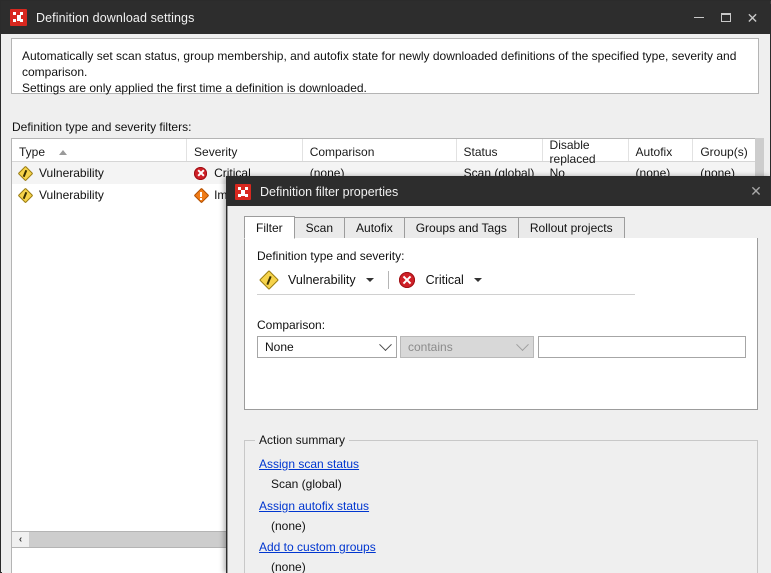 The height and width of the screenshot is (573, 771). What do you see at coordinates (102, 127) in the screenshot?
I see `filters-label: Definition type and severity filters:` at bounding box center [102, 127].